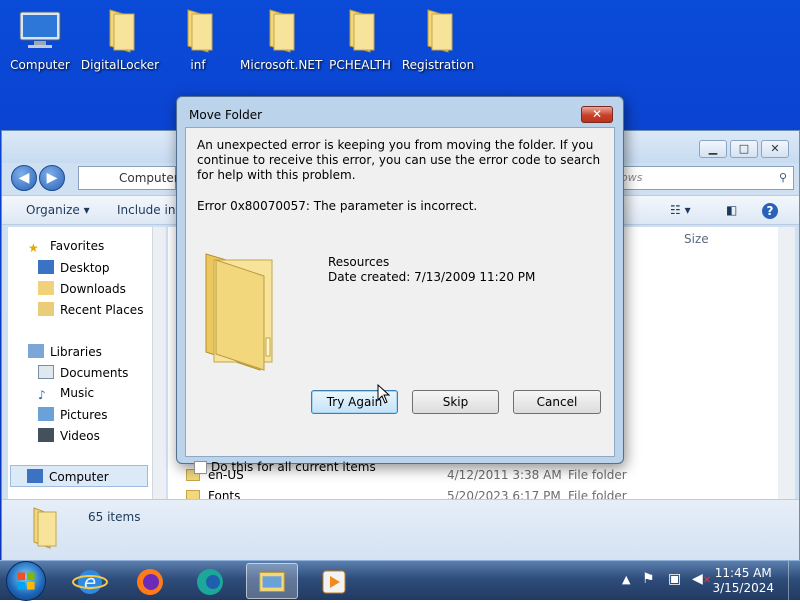 This screenshot has height=603, width=800. I want to click on nav-item-music: ♪ Music, so click(66, 394).